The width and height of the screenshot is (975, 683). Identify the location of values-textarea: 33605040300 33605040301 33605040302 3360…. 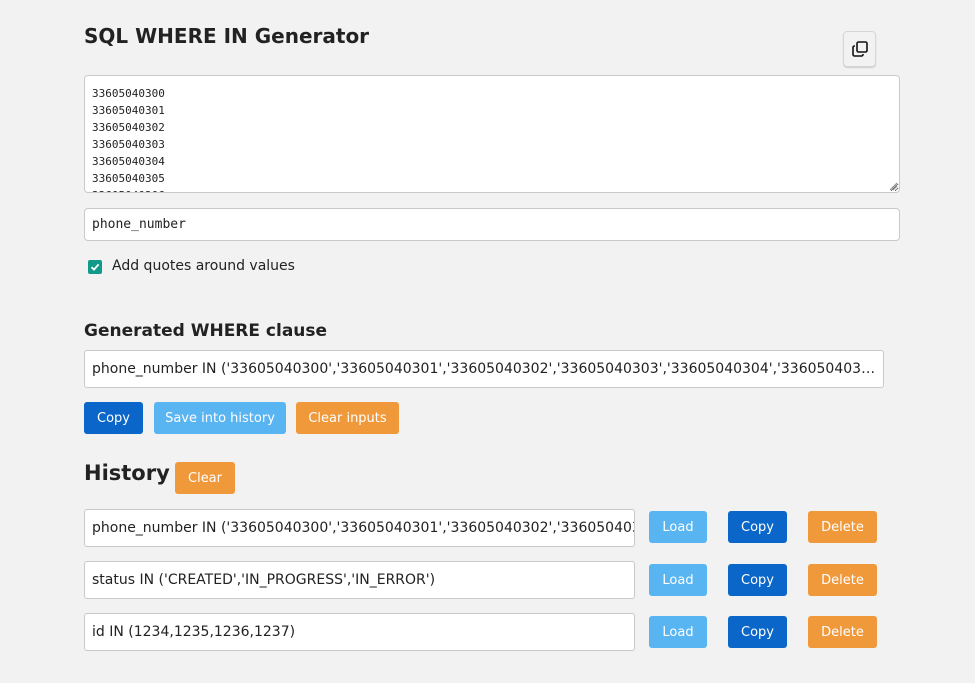
(492, 134).